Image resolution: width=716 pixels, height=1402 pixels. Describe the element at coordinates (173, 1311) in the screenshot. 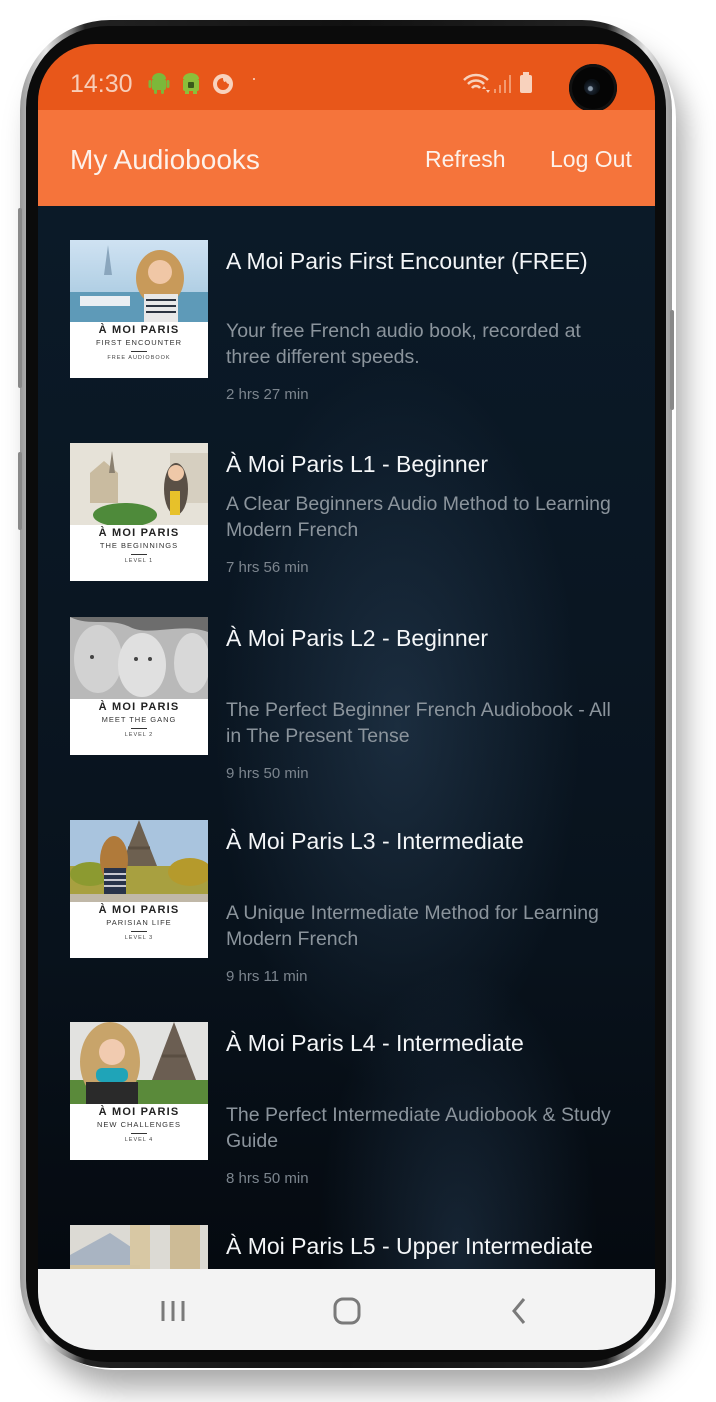

I see `recents-icon` at that location.